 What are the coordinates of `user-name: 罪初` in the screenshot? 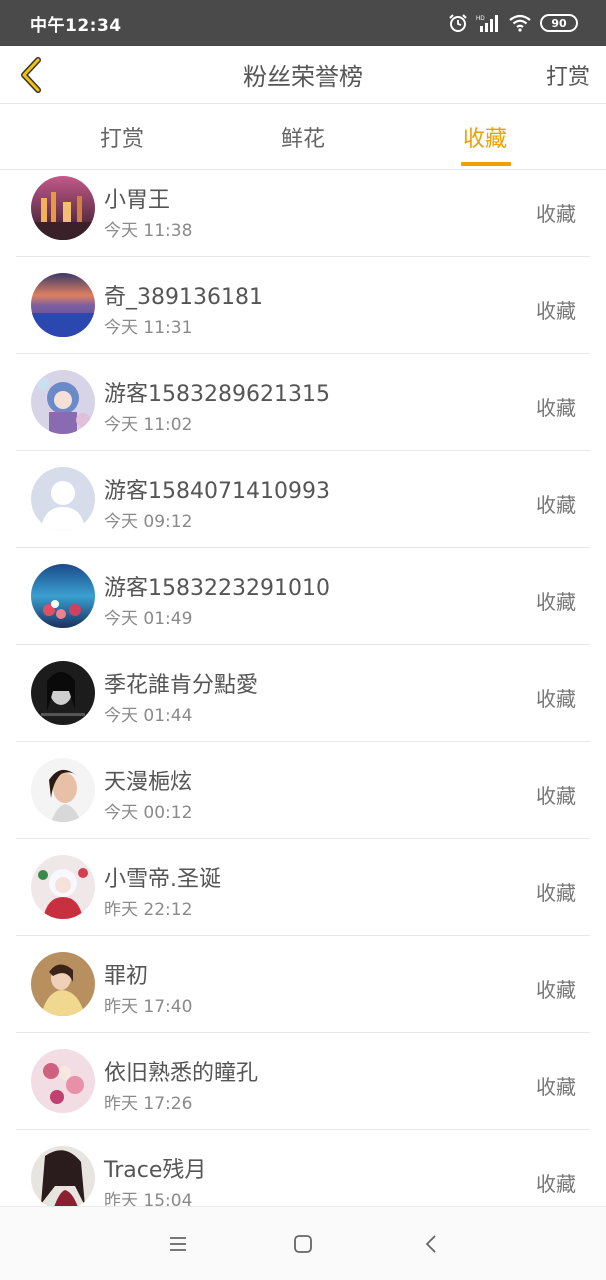 It's located at (126, 976).